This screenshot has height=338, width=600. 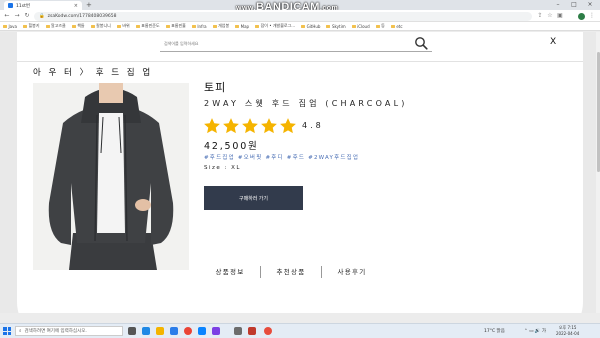 I want to click on url-text: zsaKodw.com/1778408039658, so click(x=82, y=16).